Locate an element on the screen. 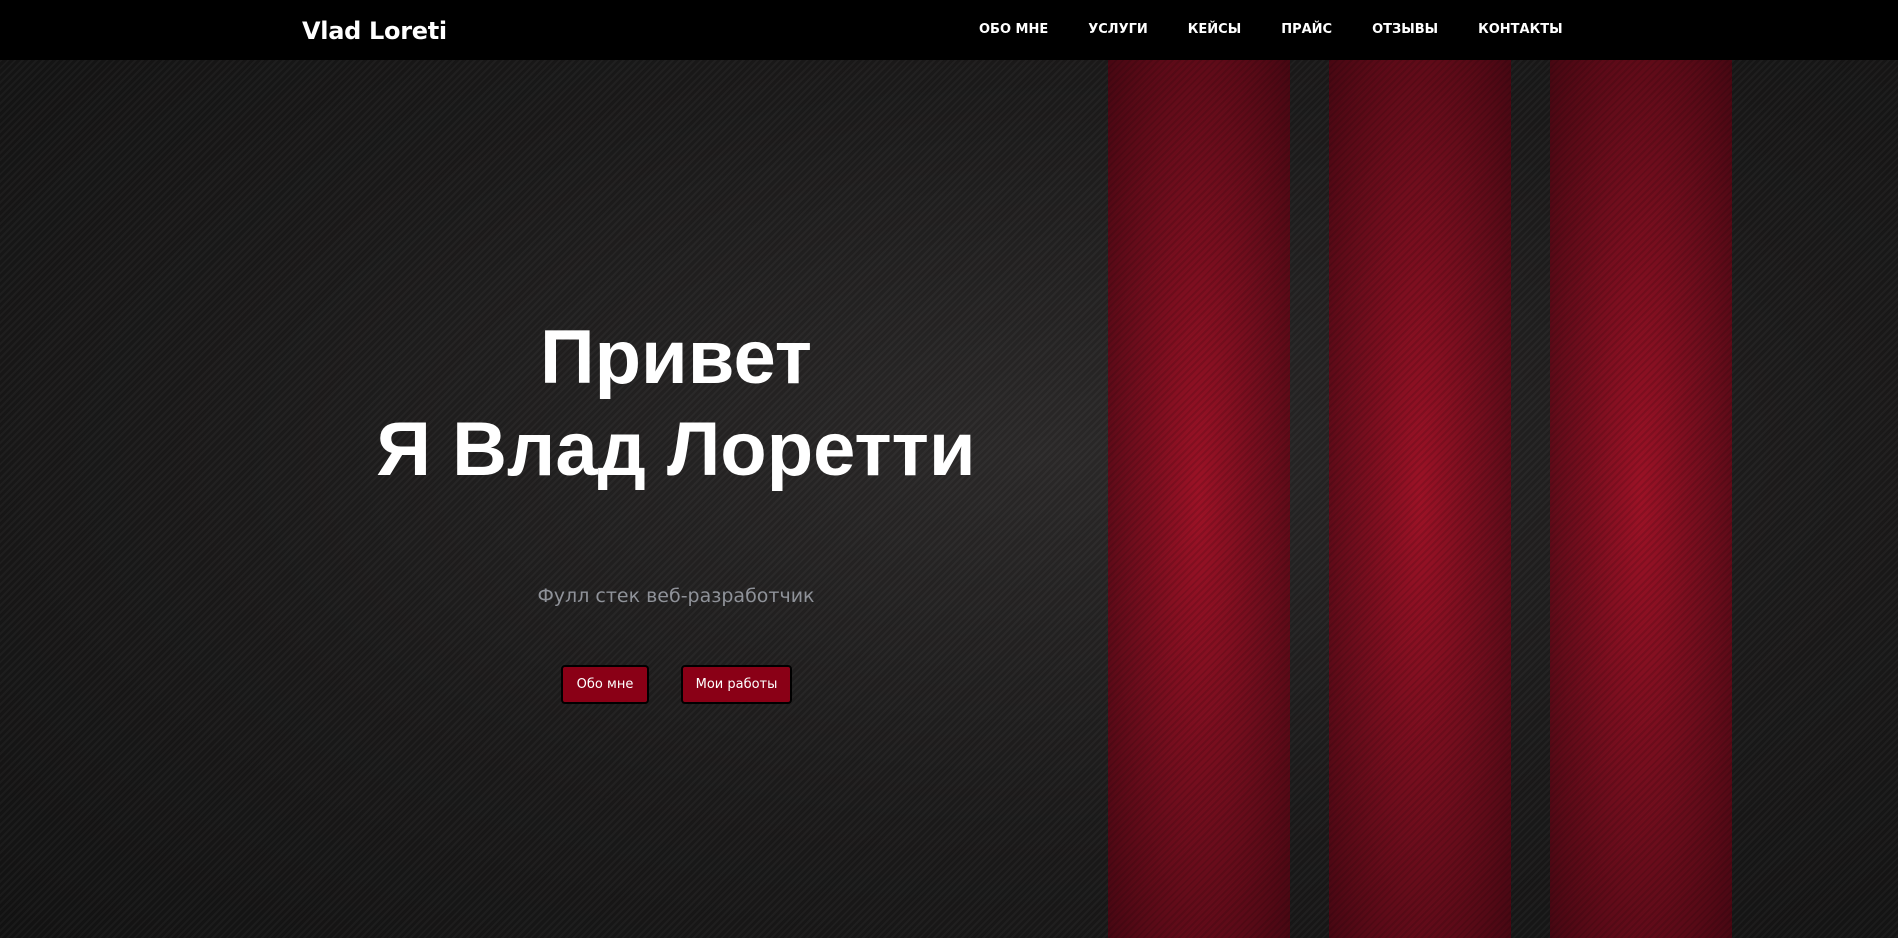  nav-item-cases: КЕЙСЫ is located at coordinates (1214, 30).